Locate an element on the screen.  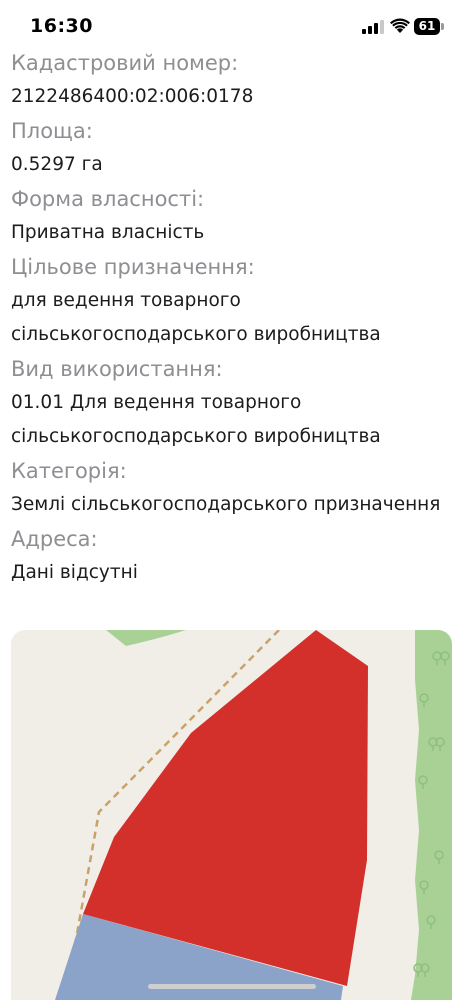
area-label: Площа: is located at coordinates (52, 131).